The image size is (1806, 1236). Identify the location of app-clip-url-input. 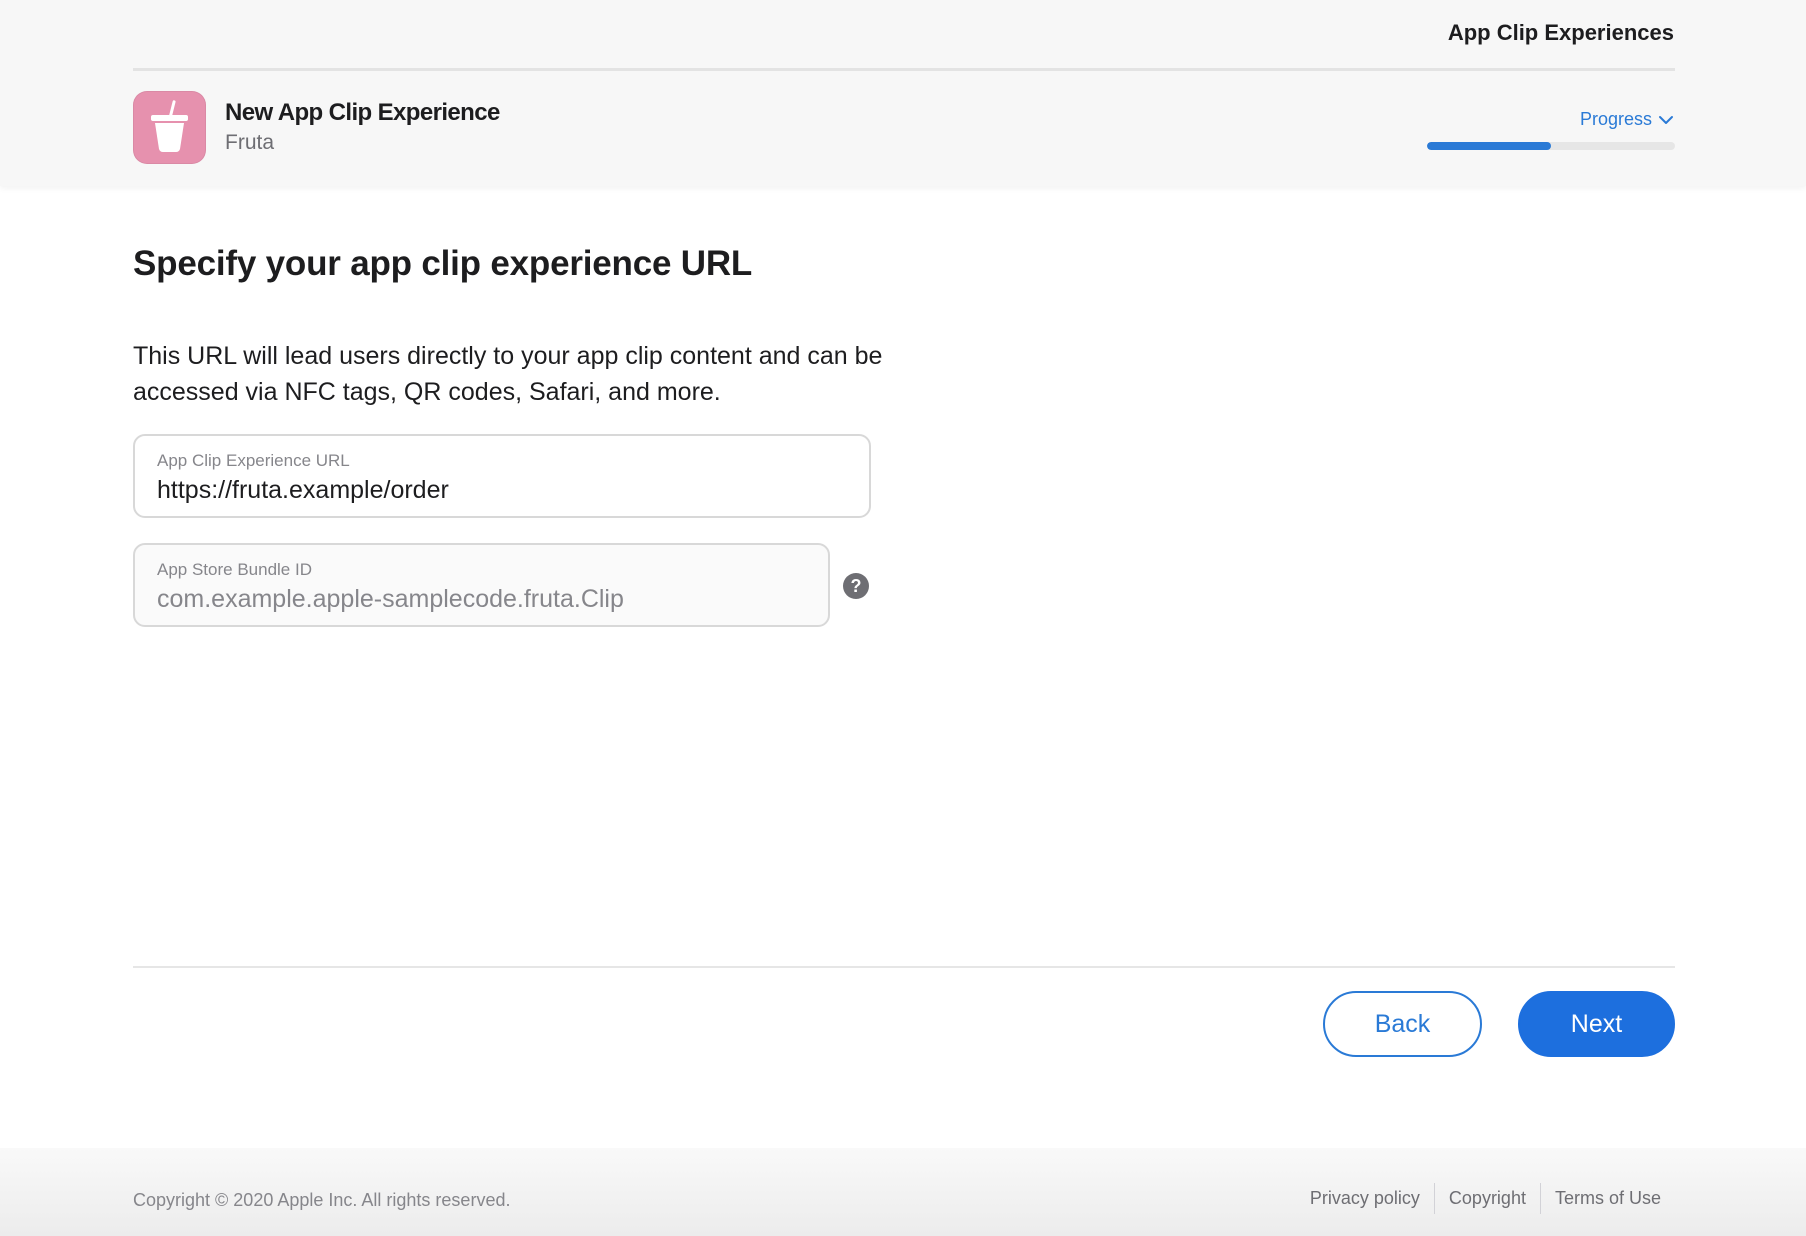
(482, 490).